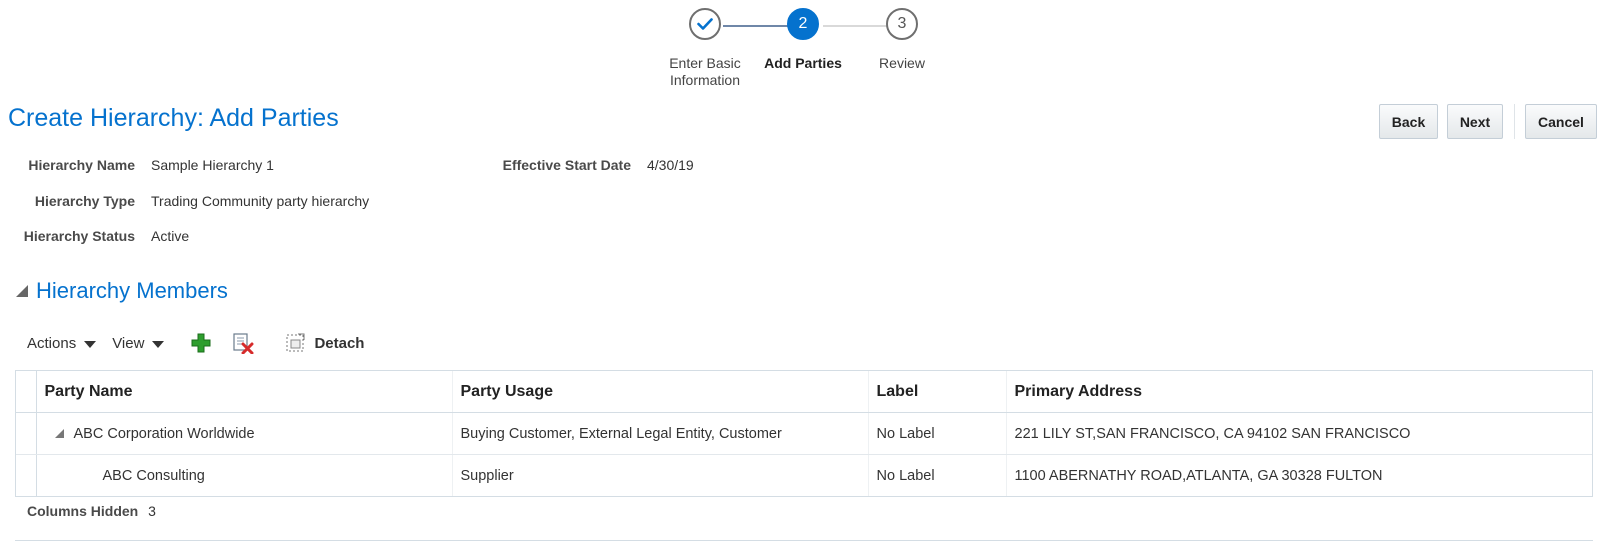 Image resolution: width=1600 pixels, height=558 pixels. What do you see at coordinates (244, 475) in the screenshot?
I see `party-name-cell: ABC Consulting` at bounding box center [244, 475].